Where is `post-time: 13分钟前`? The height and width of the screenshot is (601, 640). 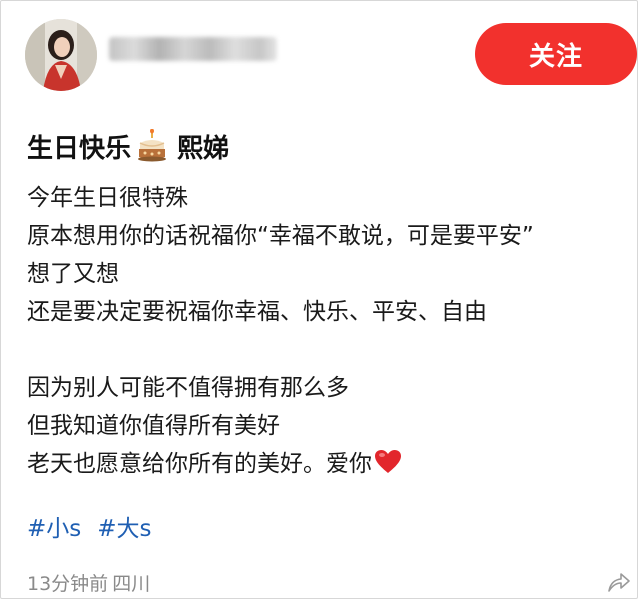 post-time: 13分钟前 is located at coordinates (68, 584).